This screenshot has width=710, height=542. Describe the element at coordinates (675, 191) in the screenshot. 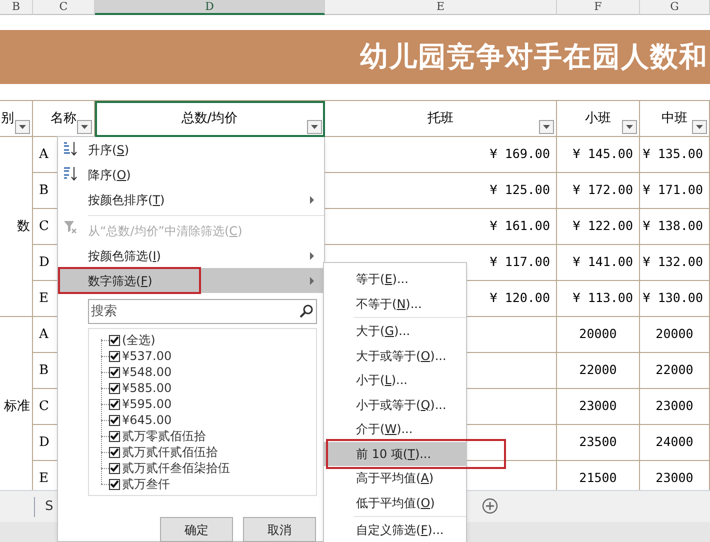

I see `table-cell: ¥ 171.00` at that location.